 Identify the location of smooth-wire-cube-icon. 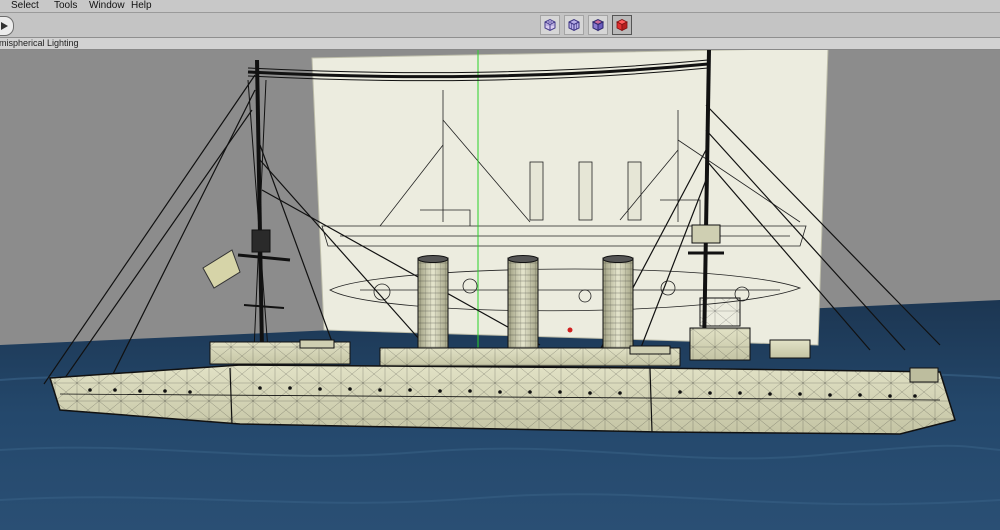
(574, 25).